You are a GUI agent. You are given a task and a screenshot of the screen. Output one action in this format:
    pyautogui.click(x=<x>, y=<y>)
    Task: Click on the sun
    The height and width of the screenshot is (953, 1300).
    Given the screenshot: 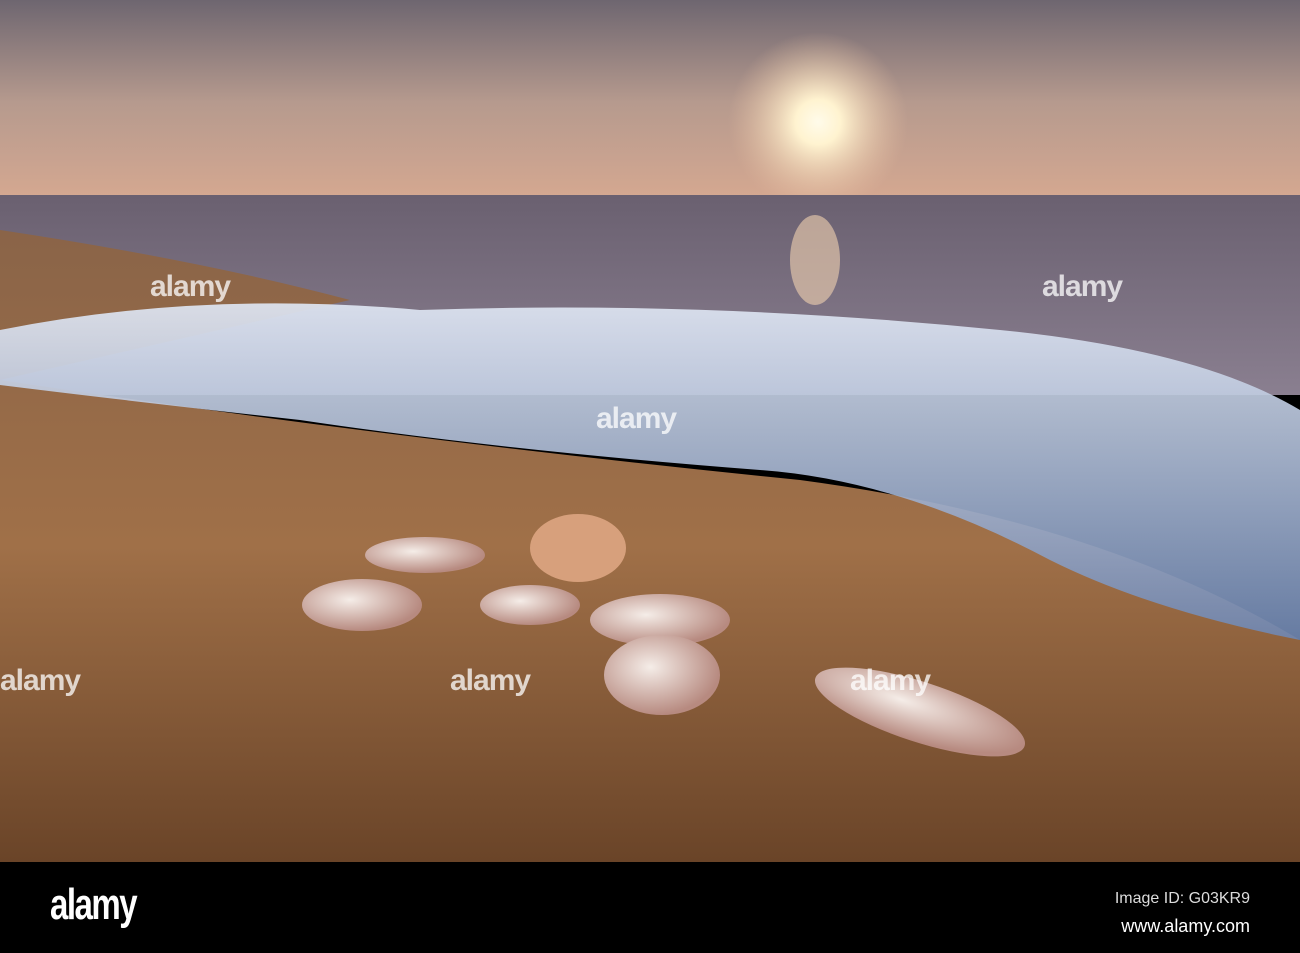 What is the action you would take?
    pyautogui.click(x=818, y=122)
    